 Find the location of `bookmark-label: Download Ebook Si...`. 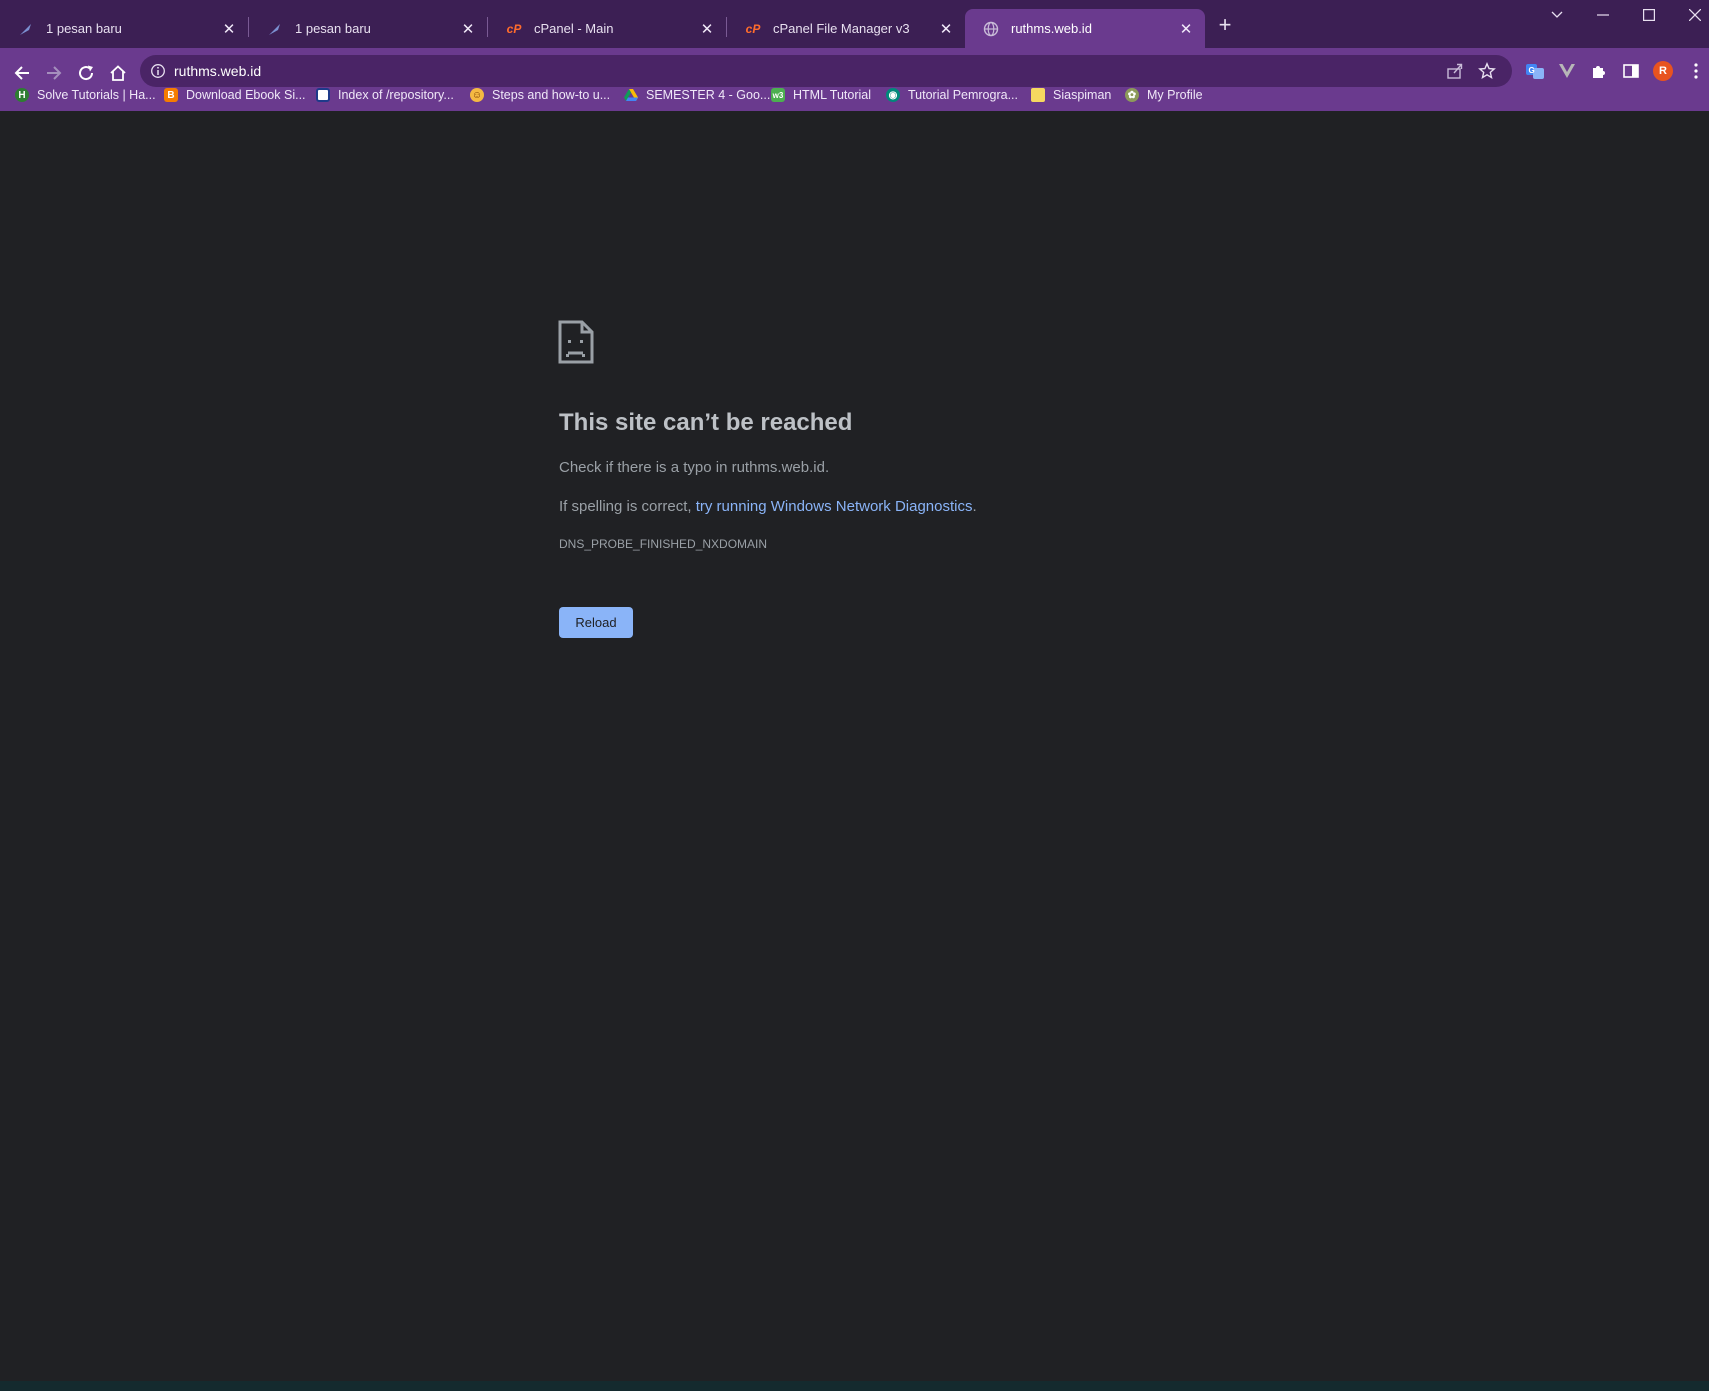

bookmark-label: Download Ebook Si... is located at coordinates (246, 95).